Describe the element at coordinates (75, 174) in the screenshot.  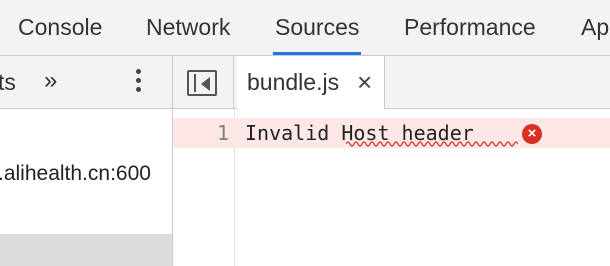
I see `navigator-tree-item: .alihealth.cn:600` at that location.